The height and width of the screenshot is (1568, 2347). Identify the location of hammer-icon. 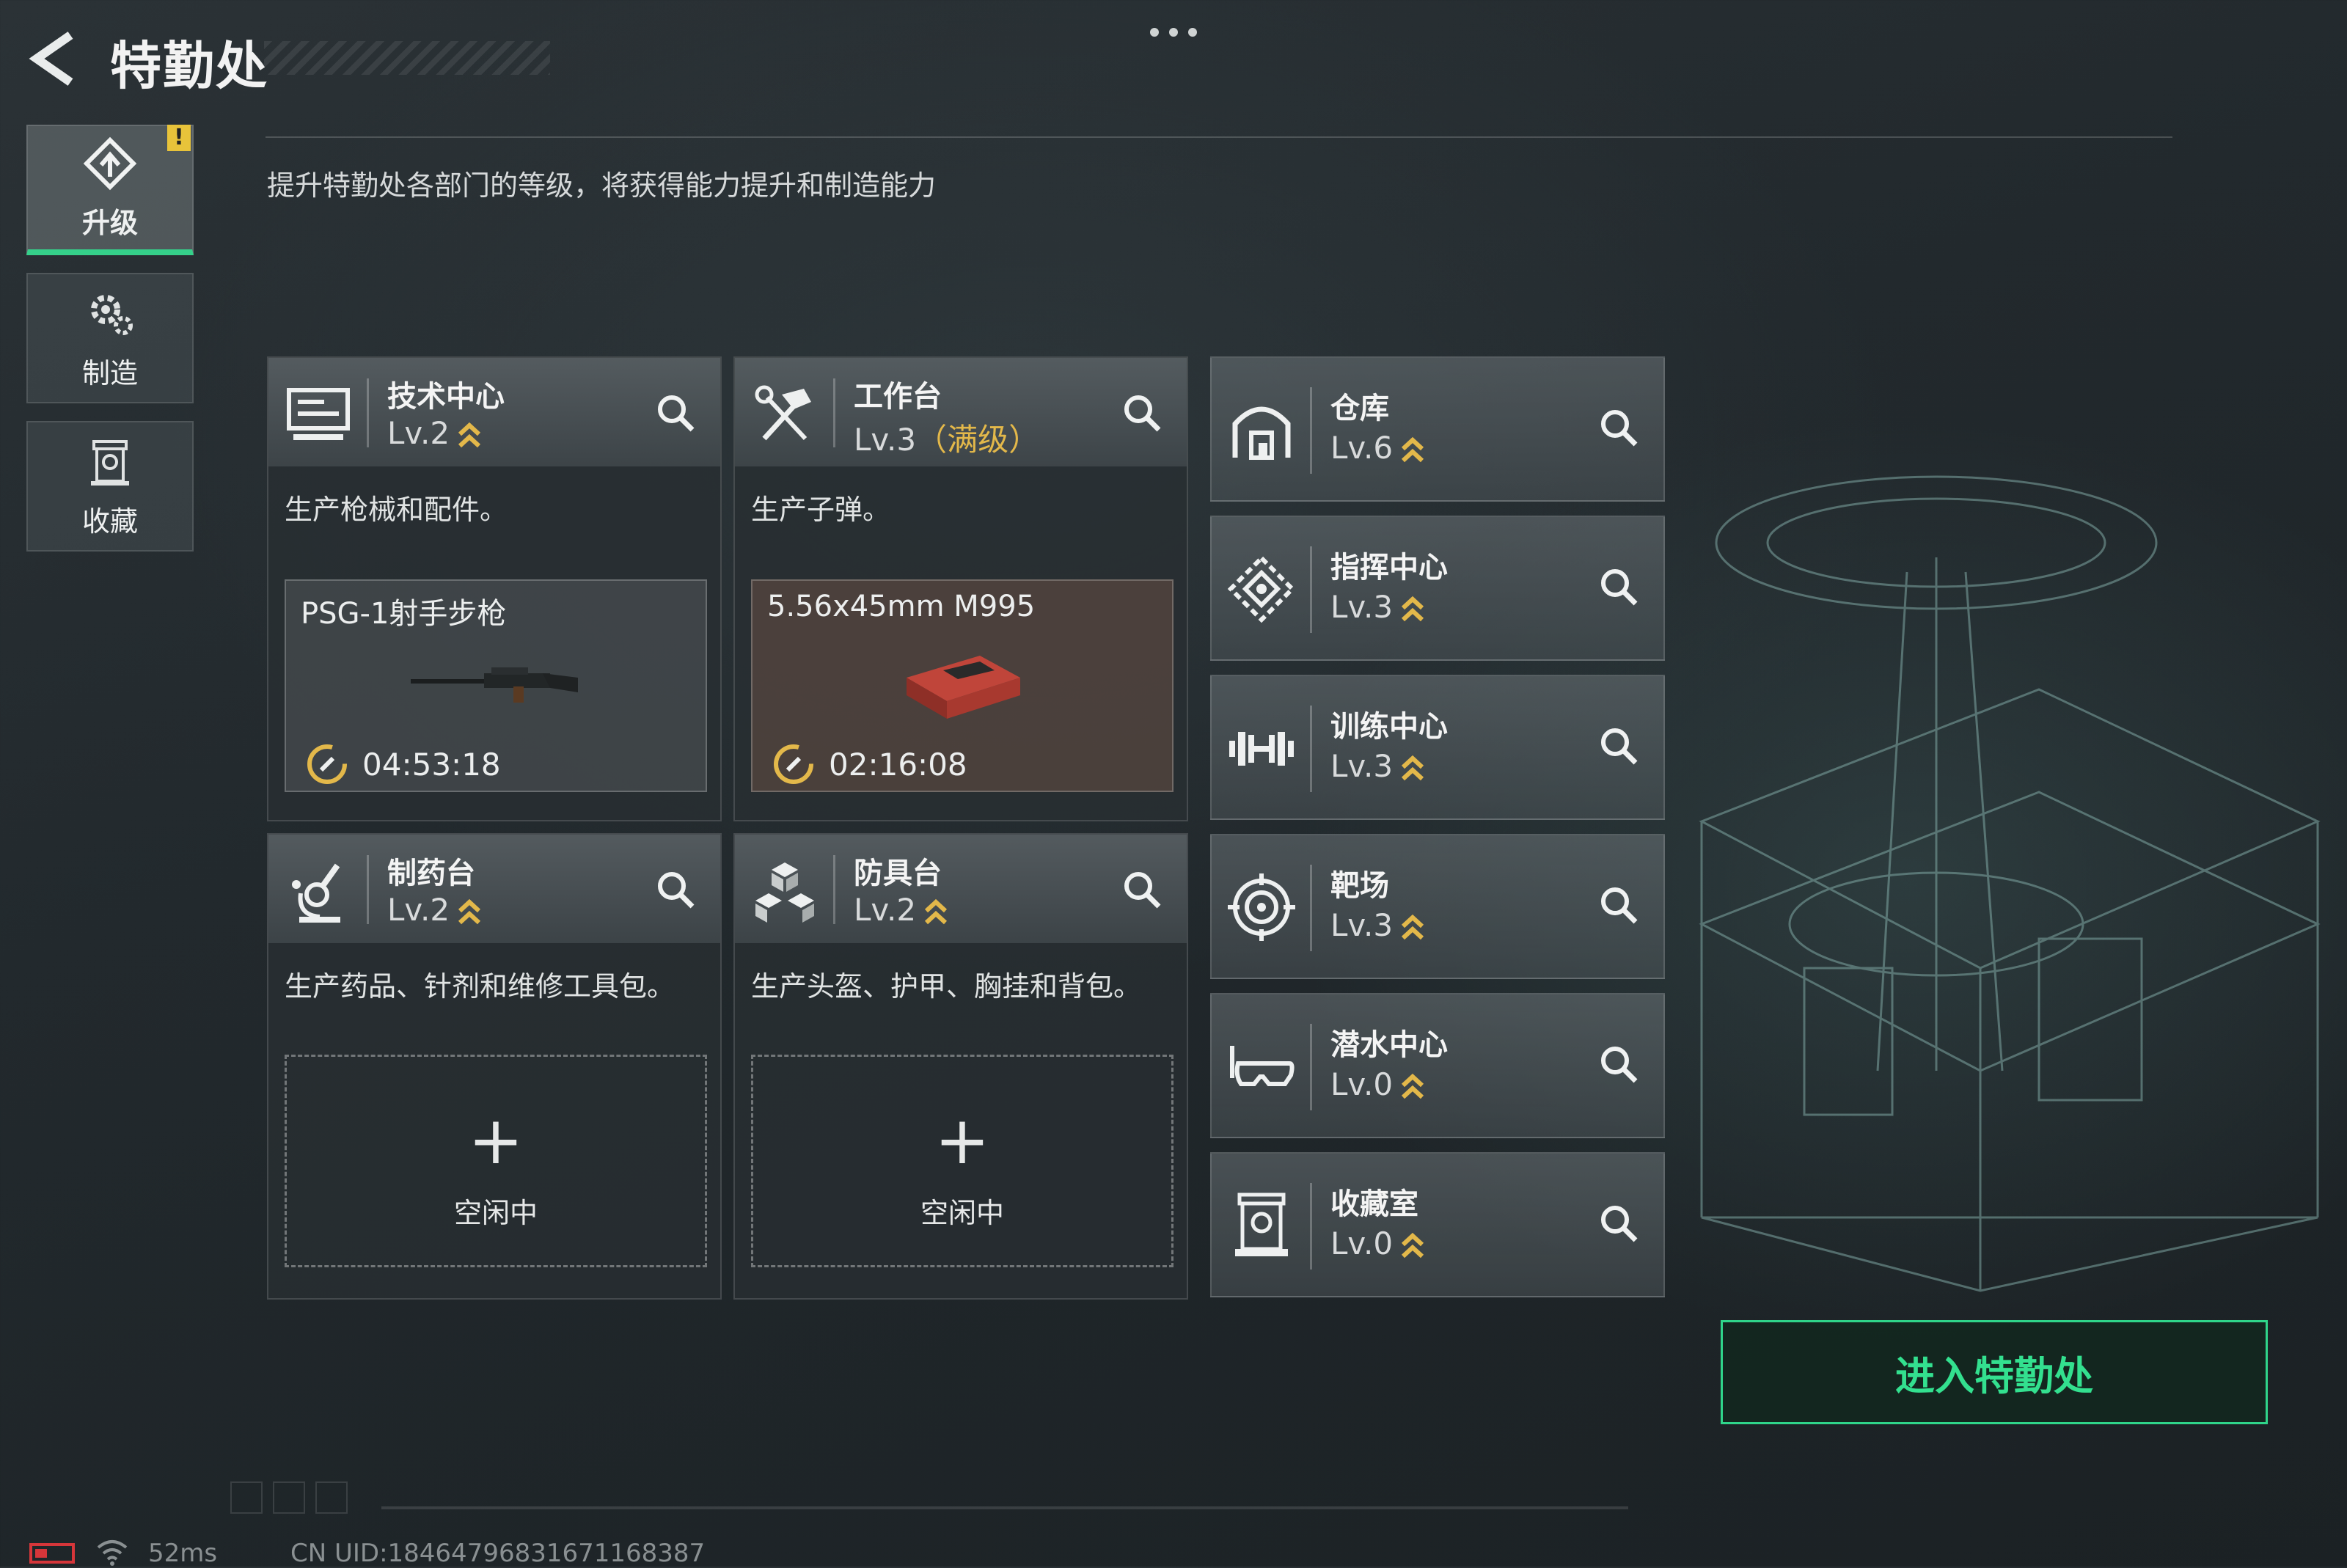
(783, 413).